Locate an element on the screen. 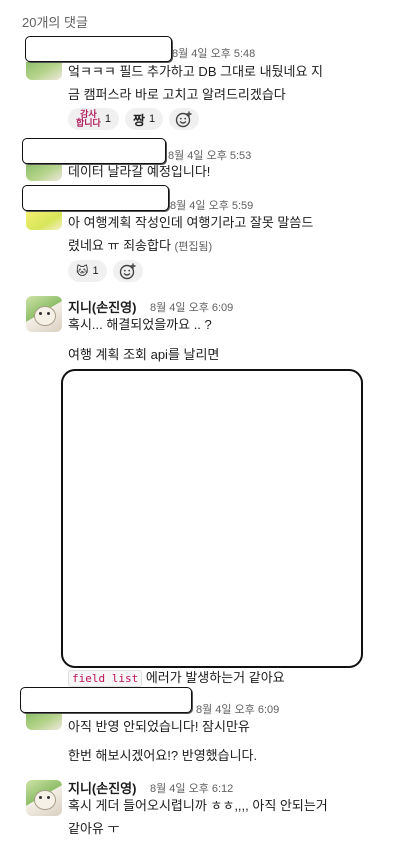  message-text-line: 데이터 날라갈 예정입니다! is located at coordinates (139, 171).